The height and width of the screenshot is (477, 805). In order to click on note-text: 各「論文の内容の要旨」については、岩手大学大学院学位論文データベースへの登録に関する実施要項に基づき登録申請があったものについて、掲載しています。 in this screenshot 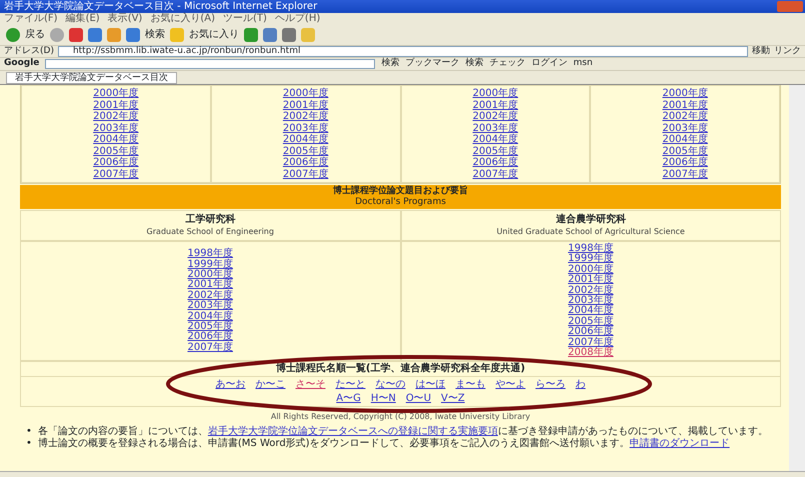, I will do `click(403, 432)`.